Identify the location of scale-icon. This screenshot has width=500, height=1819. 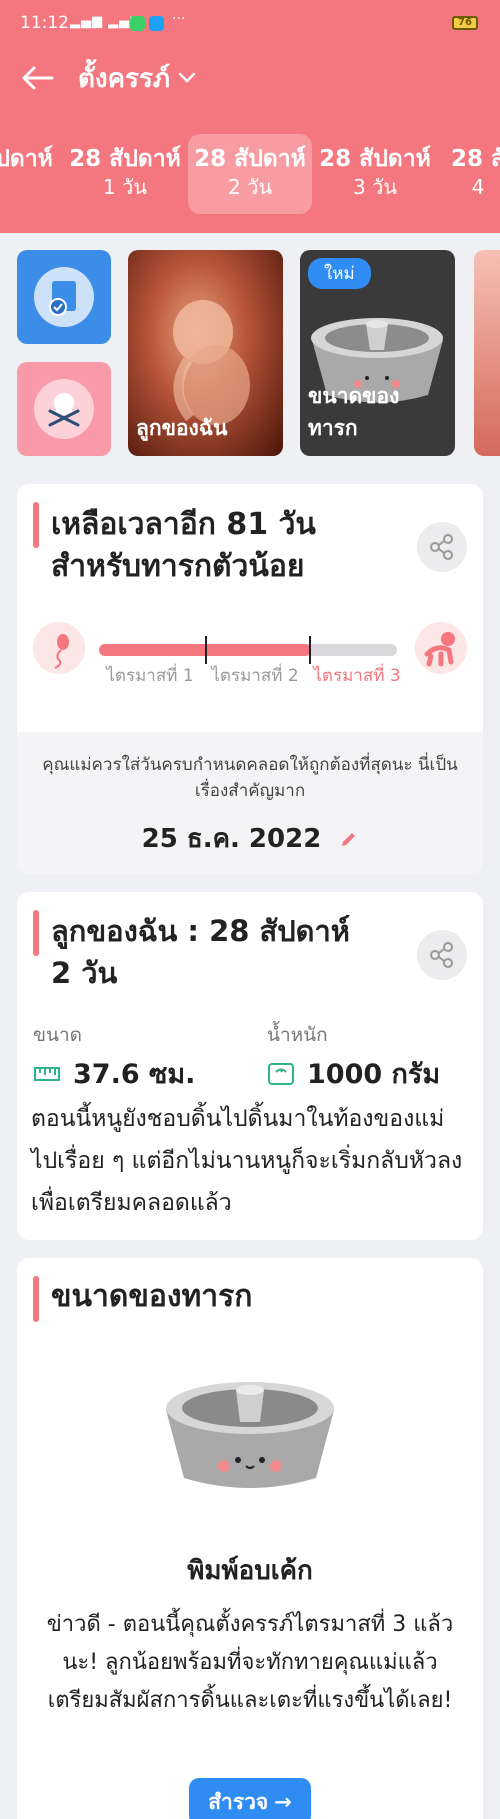
(281, 1073).